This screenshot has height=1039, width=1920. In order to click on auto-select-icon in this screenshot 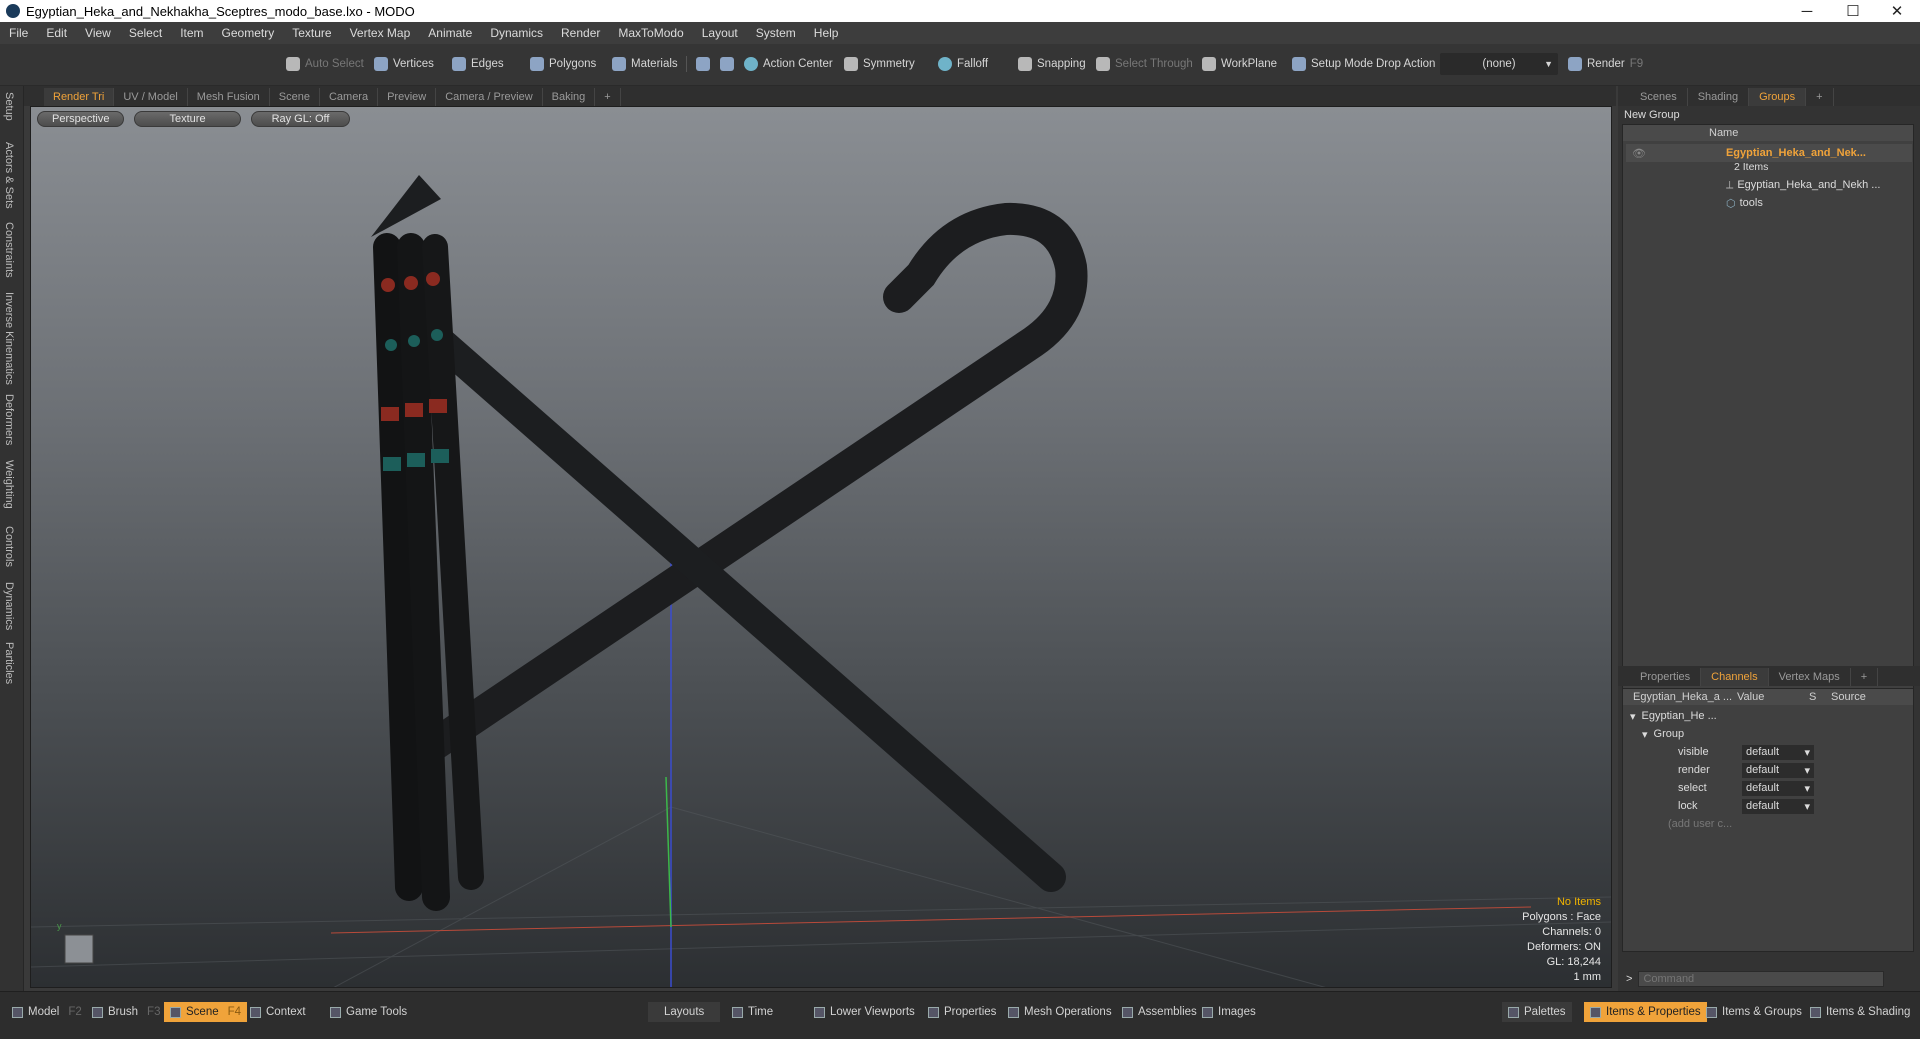, I will do `click(293, 64)`.